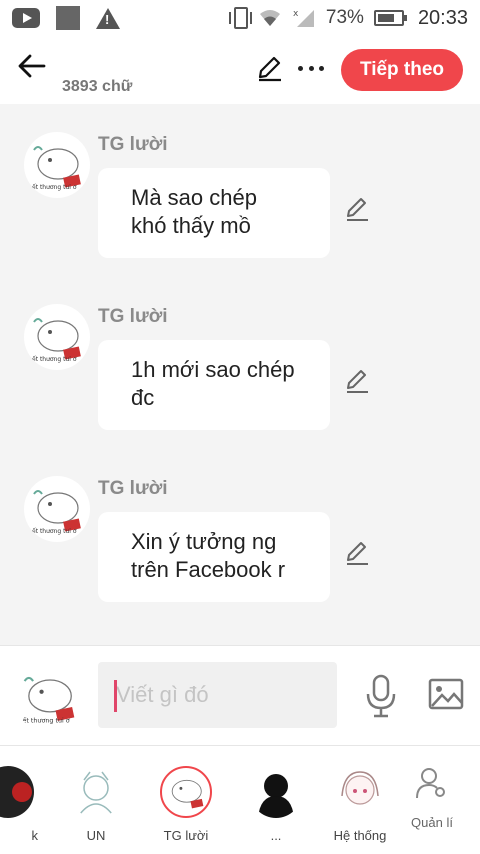 This screenshot has height=854, width=480. What do you see at coordinates (194, 197) in the screenshot?
I see `message-line: Mà sao chép` at bounding box center [194, 197].